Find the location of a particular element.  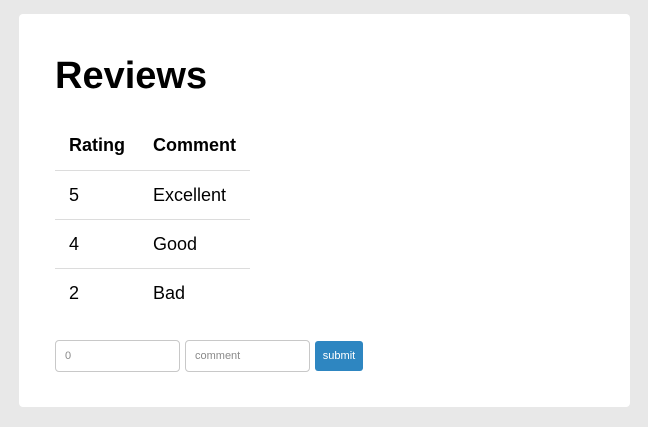

comment-cell: Bad is located at coordinates (195, 292).